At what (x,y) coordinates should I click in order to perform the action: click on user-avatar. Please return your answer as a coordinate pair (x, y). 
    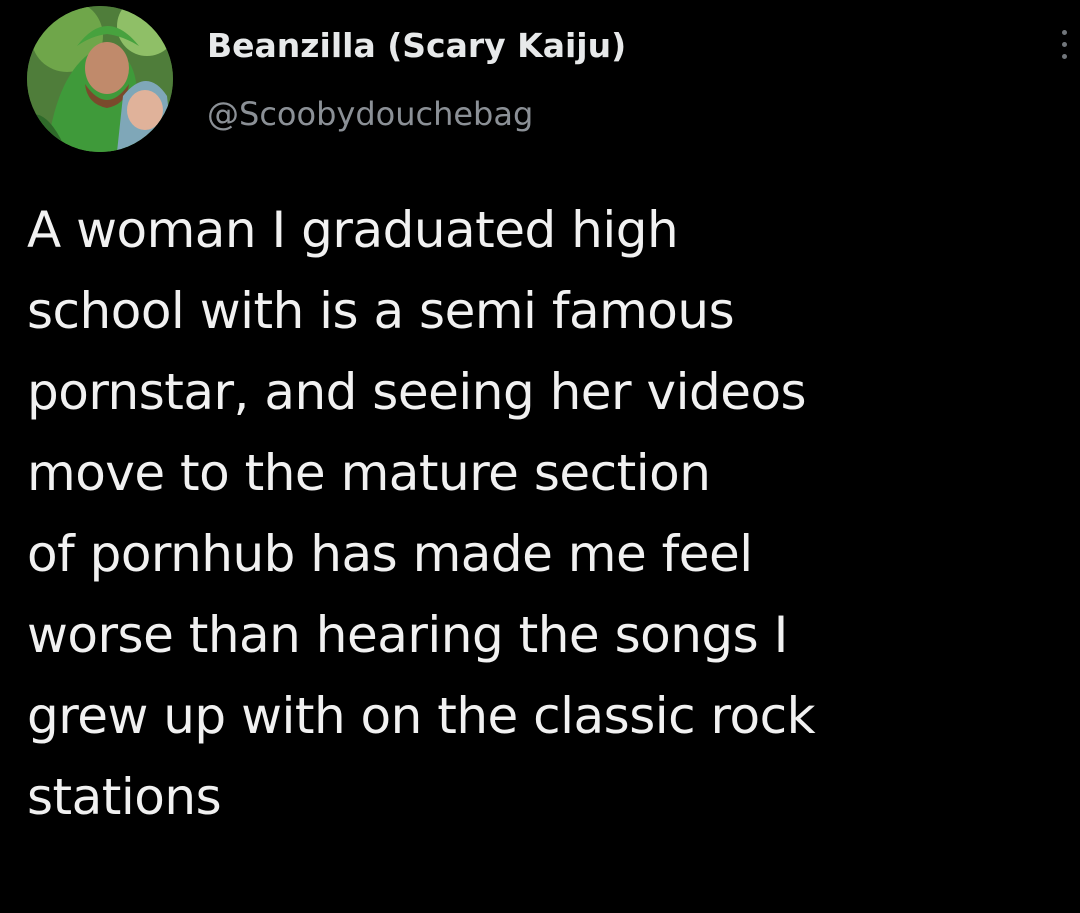
    Looking at the image, I should click on (100, 79).